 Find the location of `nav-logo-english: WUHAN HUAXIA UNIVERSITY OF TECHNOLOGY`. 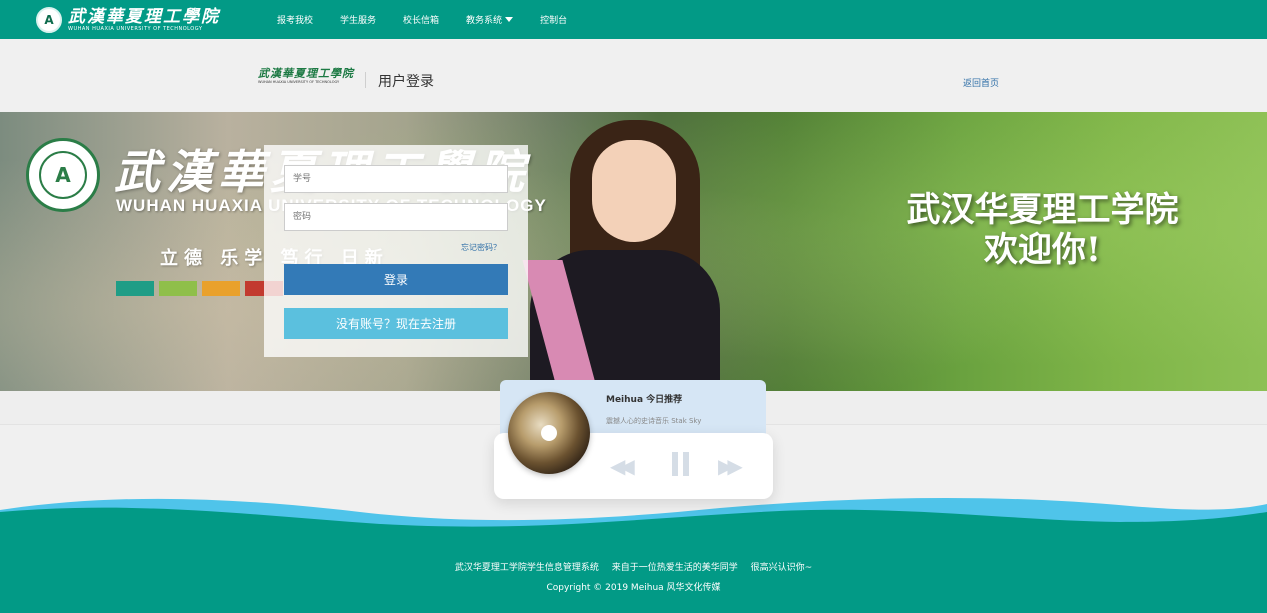

nav-logo-english: WUHAN HUAXIA UNIVERSITY OF TECHNOLOGY is located at coordinates (135, 28).